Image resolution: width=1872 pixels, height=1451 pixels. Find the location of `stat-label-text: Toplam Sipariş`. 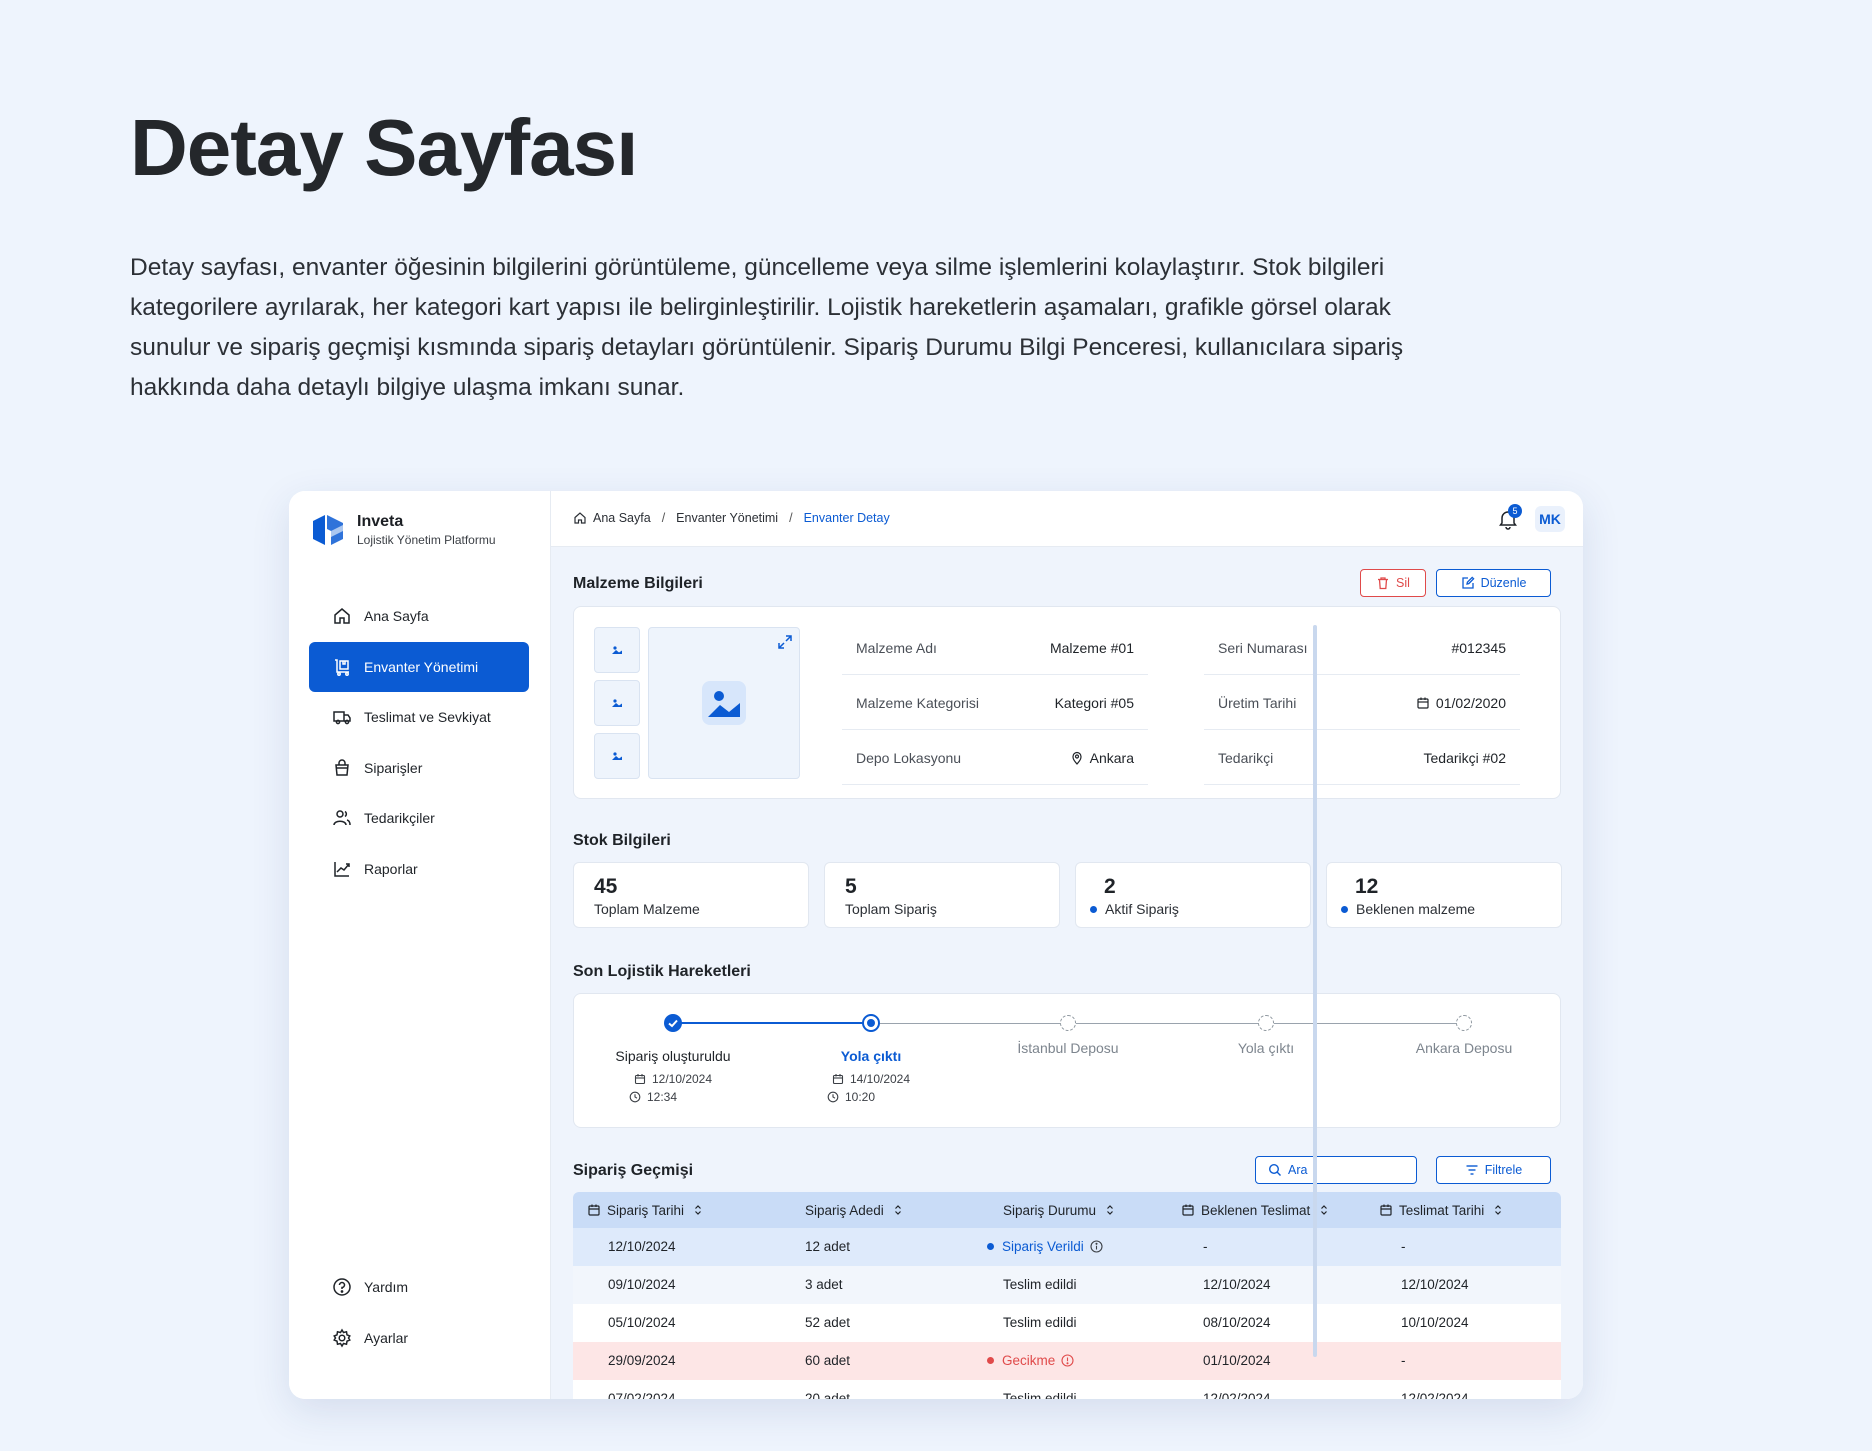

stat-label-text: Toplam Sipariş is located at coordinates (891, 909).